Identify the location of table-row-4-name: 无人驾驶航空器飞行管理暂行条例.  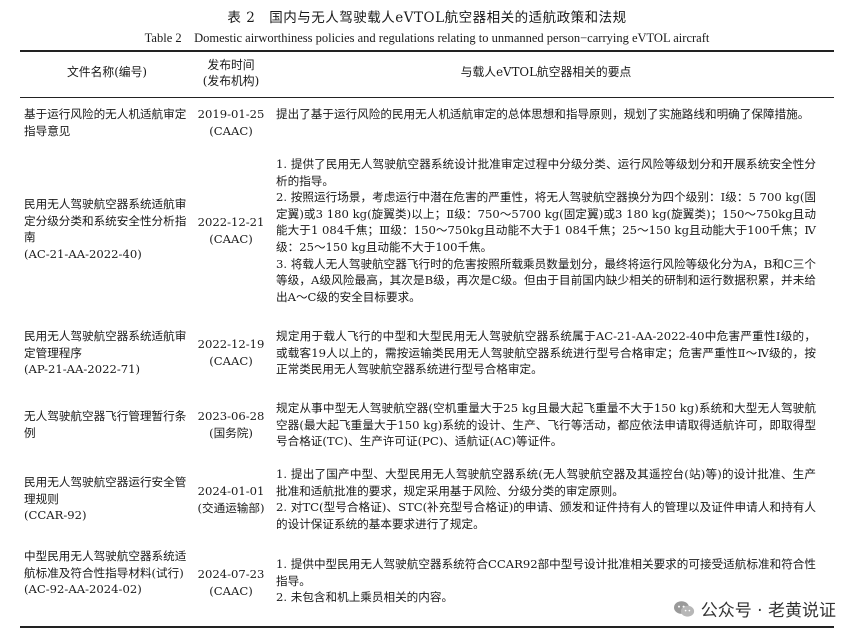
(105, 424).